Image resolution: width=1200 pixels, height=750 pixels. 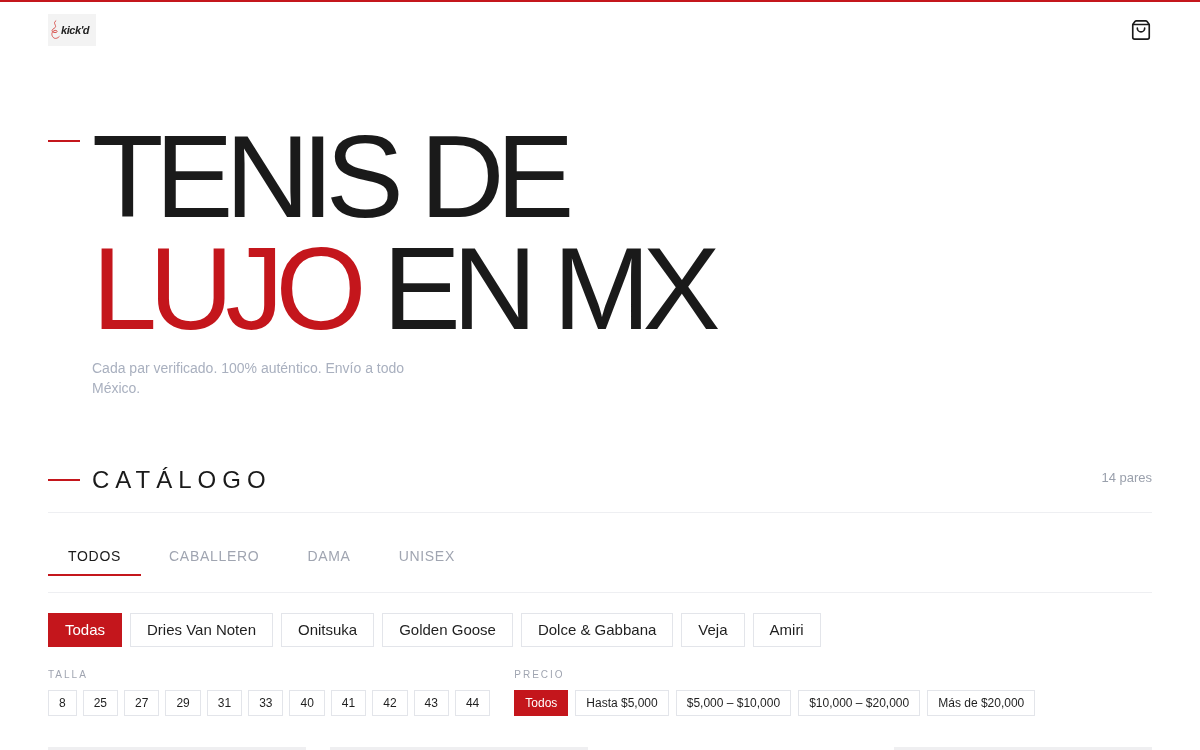 What do you see at coordinates (431, 703) in the screenshot?
I see `filter-chip: 43` at bounding box center [431, 703].